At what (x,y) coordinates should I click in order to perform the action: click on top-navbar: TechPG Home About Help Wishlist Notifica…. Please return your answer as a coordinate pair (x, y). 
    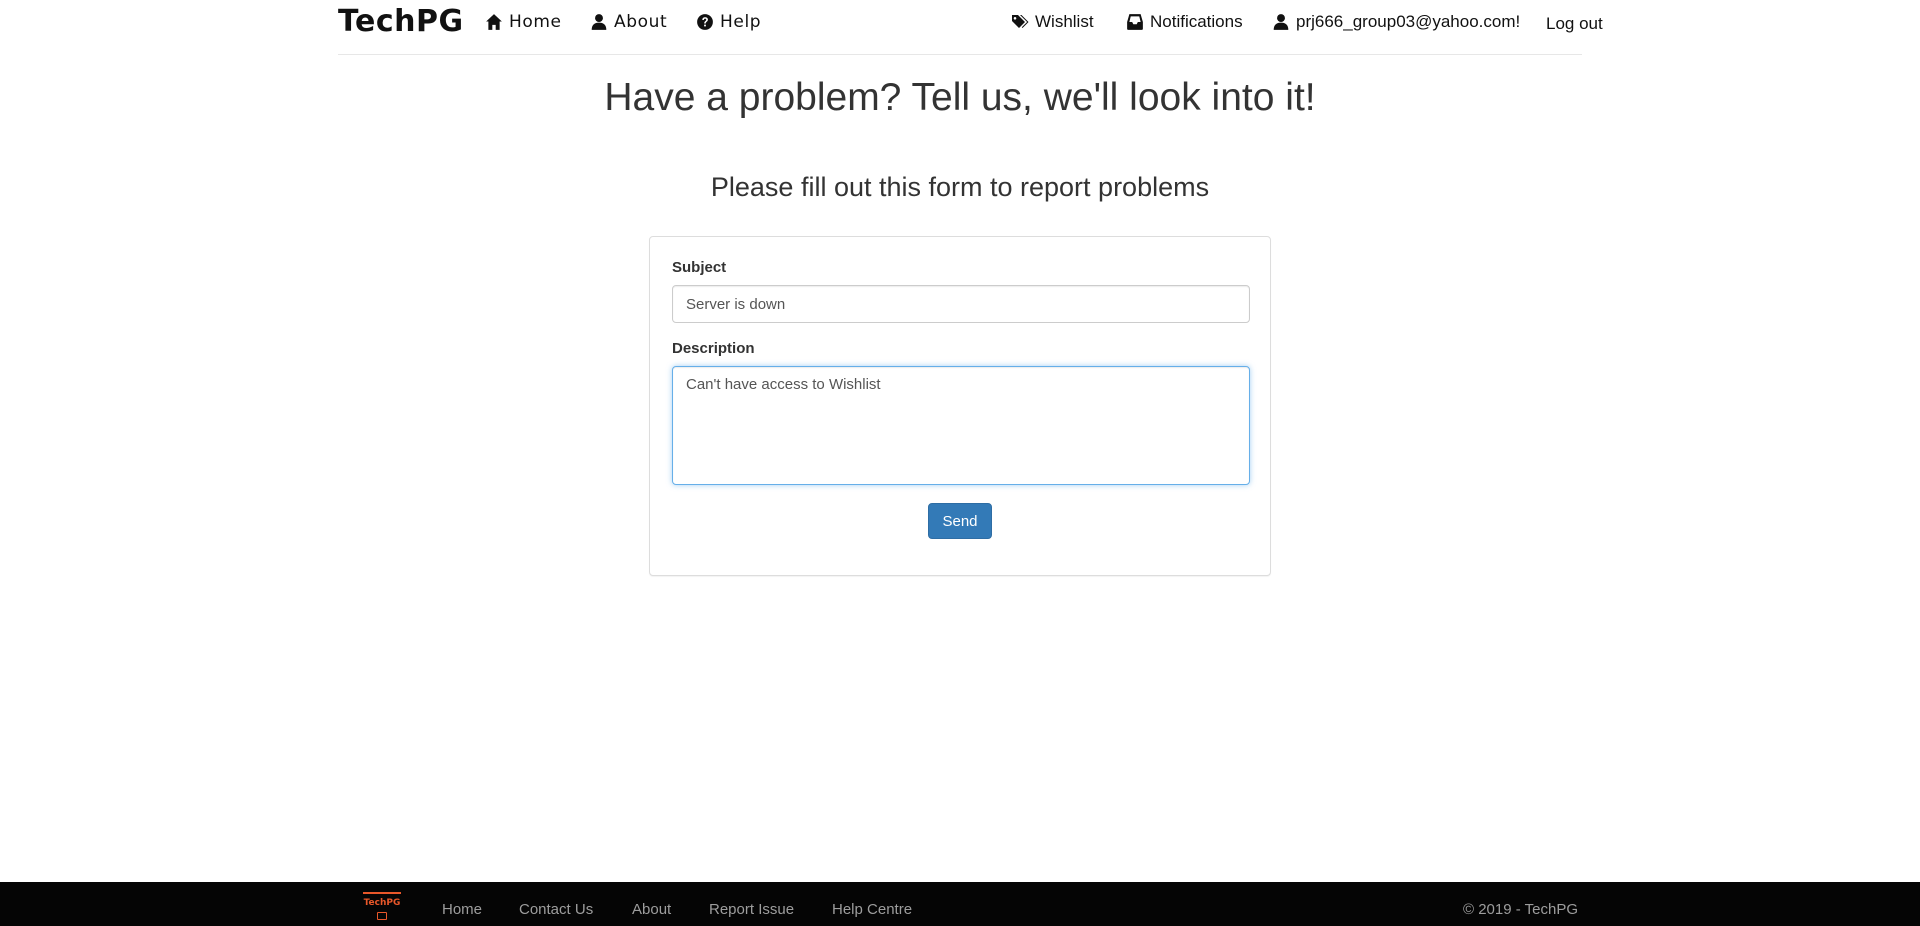
    Looking at the image, I should click on (970, 27).